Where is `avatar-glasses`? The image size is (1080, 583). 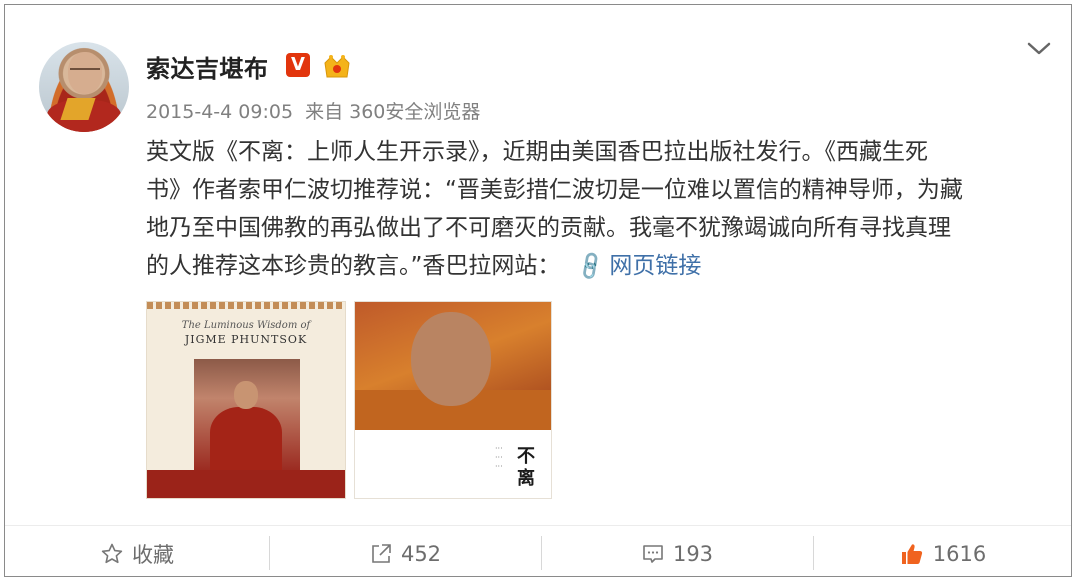
avatar-glasses is located at coordinates (85, 72).